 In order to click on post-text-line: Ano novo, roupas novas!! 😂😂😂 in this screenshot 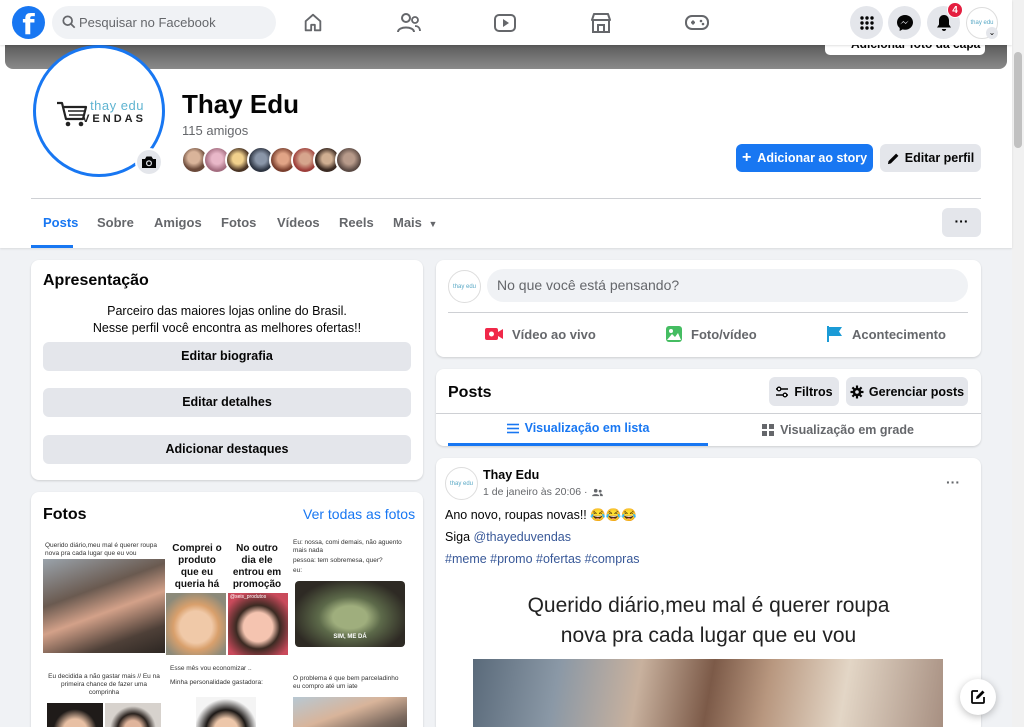, I will do `click(541, 515)`.